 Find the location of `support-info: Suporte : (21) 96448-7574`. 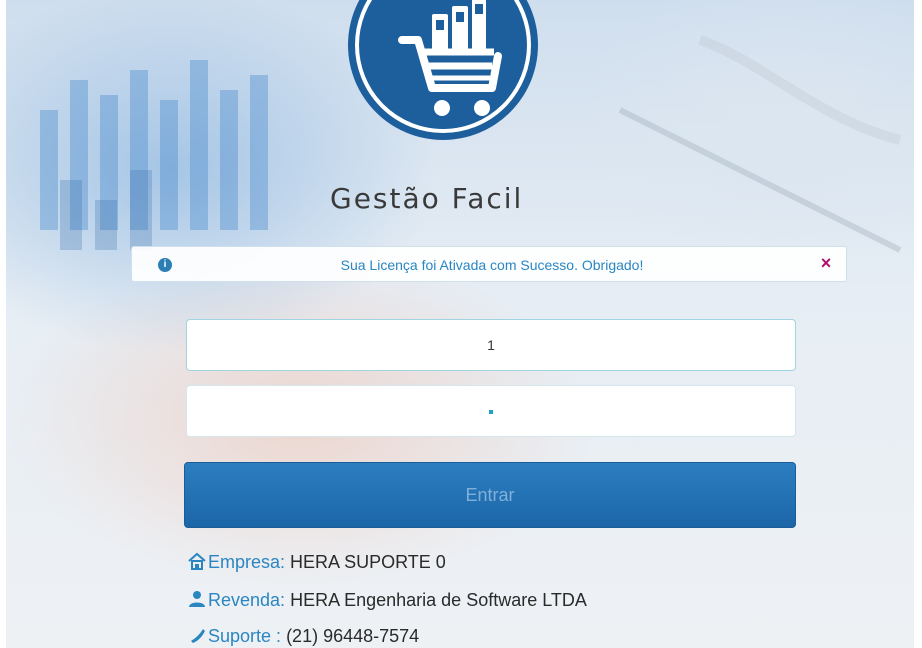

support-info: Suporte : (21) 96448-7574 is located at coordinates (303, 636).